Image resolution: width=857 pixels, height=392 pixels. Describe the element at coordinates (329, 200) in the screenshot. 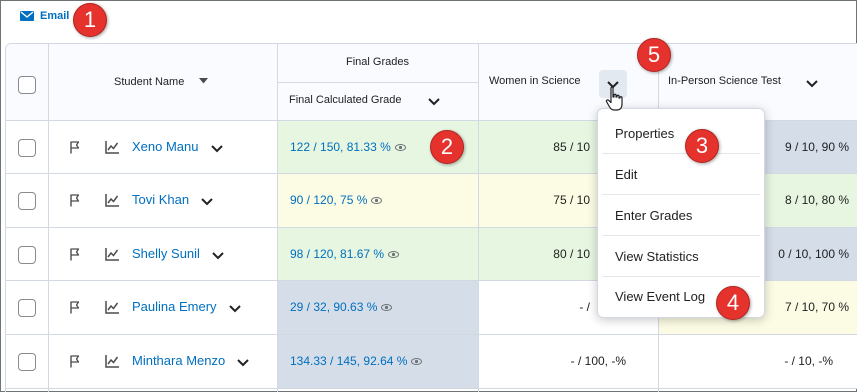

I see `final-grade-text: 90 / 120, 75 %` at that location.